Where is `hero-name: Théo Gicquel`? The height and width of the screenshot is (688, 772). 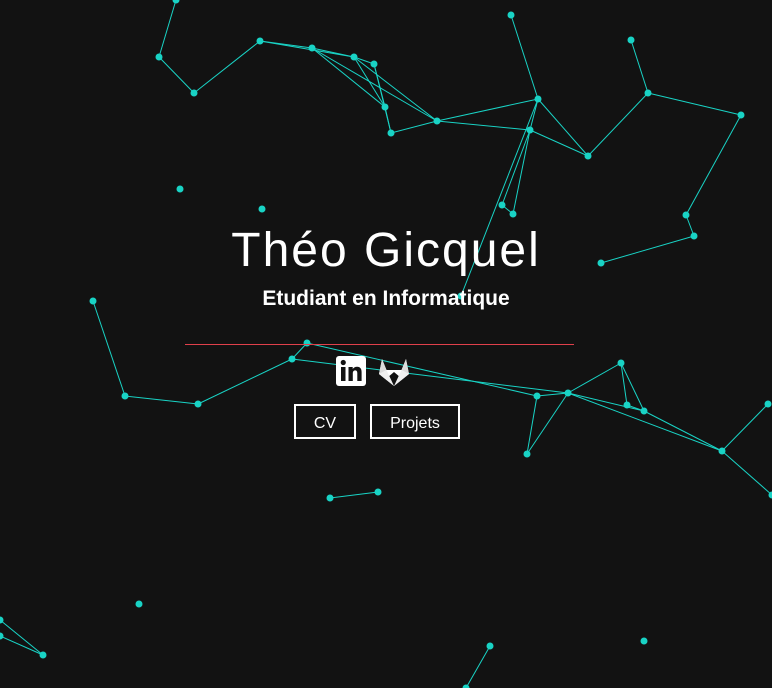 hero-name: Théo Gicquel is located at coordinates (386, 250).